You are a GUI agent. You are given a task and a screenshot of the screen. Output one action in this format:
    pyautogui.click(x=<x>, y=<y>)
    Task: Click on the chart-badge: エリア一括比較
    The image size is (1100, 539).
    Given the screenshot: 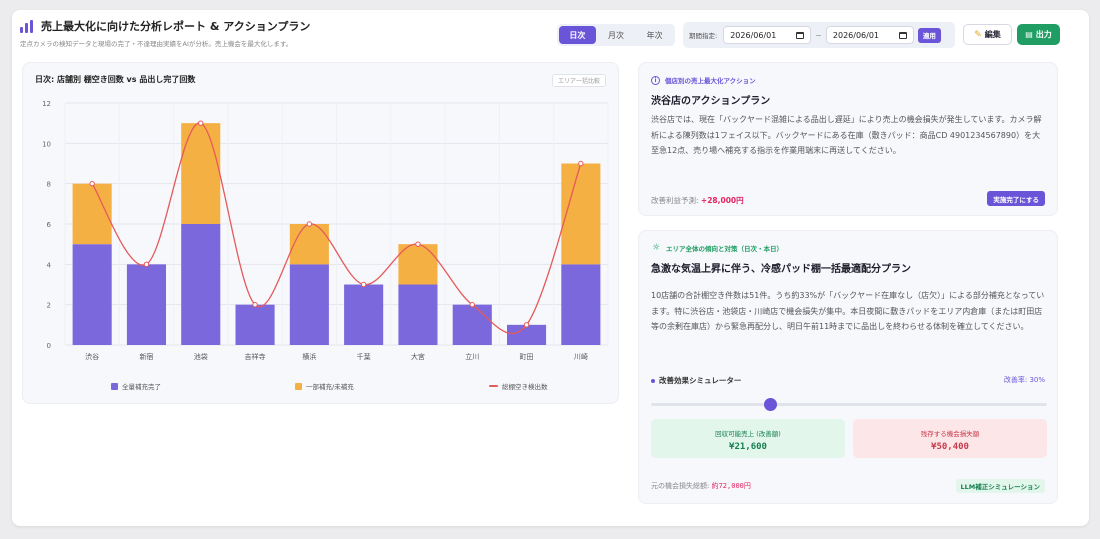 What is the action you would take?
    pyautogui.click(x=578, y=80)
    